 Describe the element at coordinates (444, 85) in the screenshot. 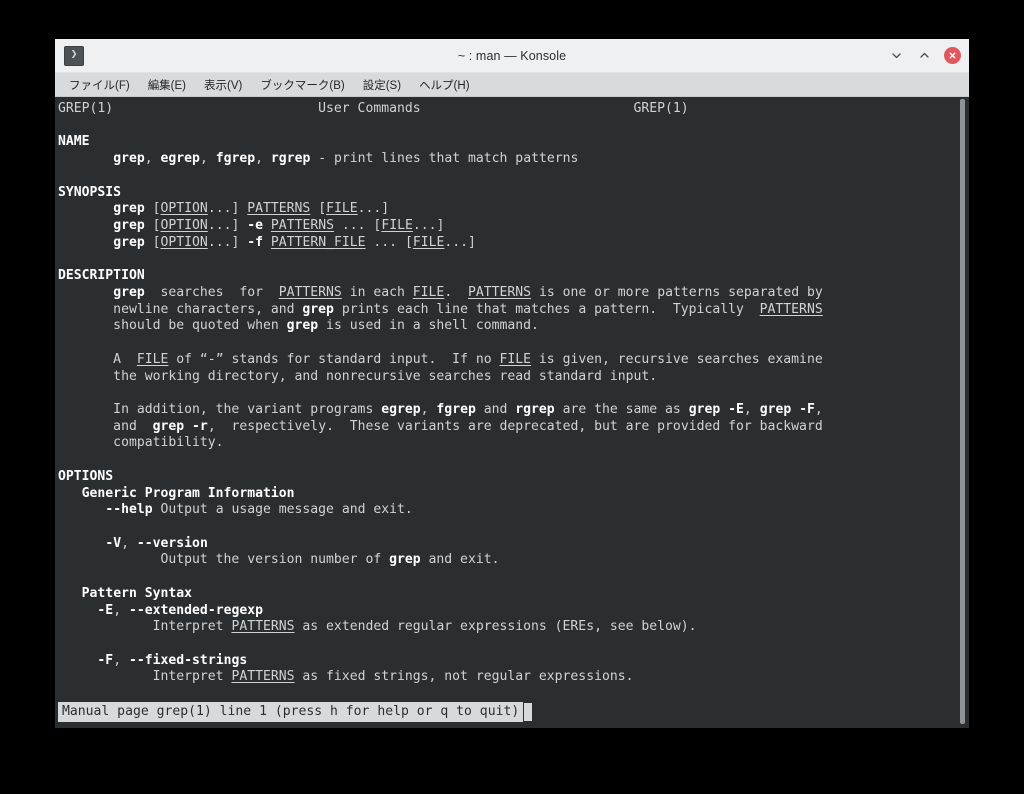

I see `menu-help: ヘルプ(H)` at that location.